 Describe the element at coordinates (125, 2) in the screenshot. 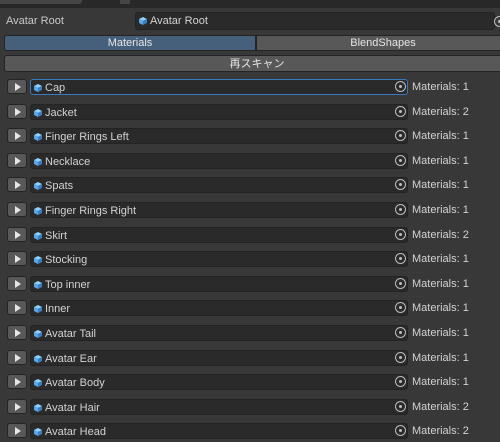

I see `window-tab-edge` at that location.